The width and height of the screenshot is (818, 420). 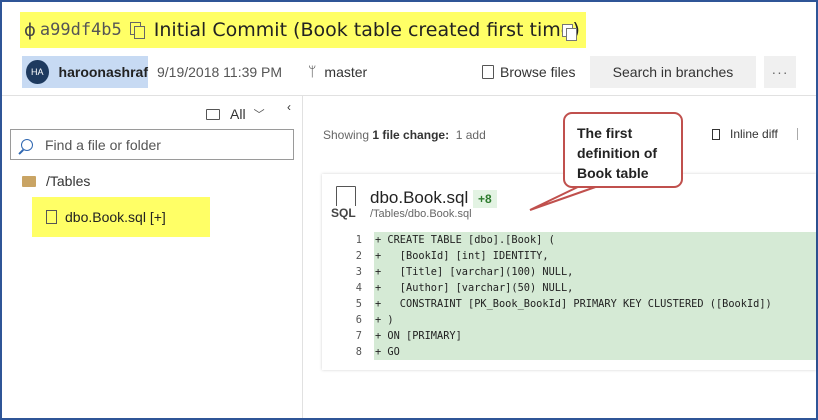 I want to click on code-line: 3 + [Title] [varchar](100) NULL,, so click(x=573, y=272).